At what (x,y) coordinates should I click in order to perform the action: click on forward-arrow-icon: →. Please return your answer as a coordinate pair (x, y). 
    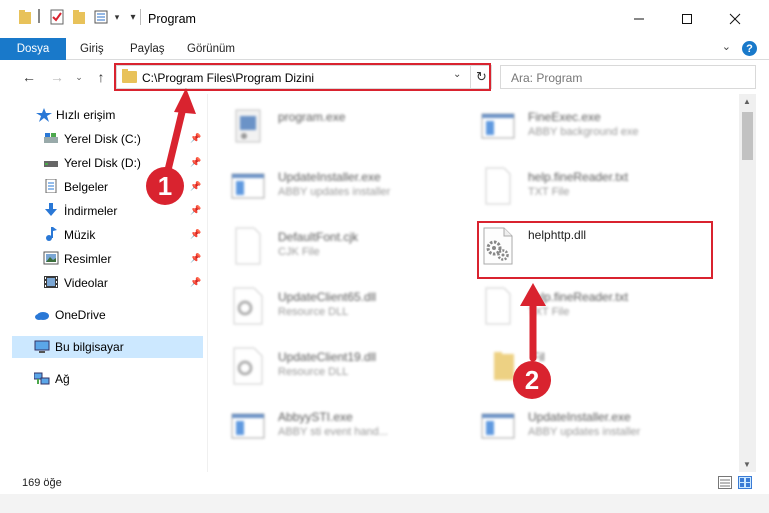
    Looking at the image, I should click on (57, 77).